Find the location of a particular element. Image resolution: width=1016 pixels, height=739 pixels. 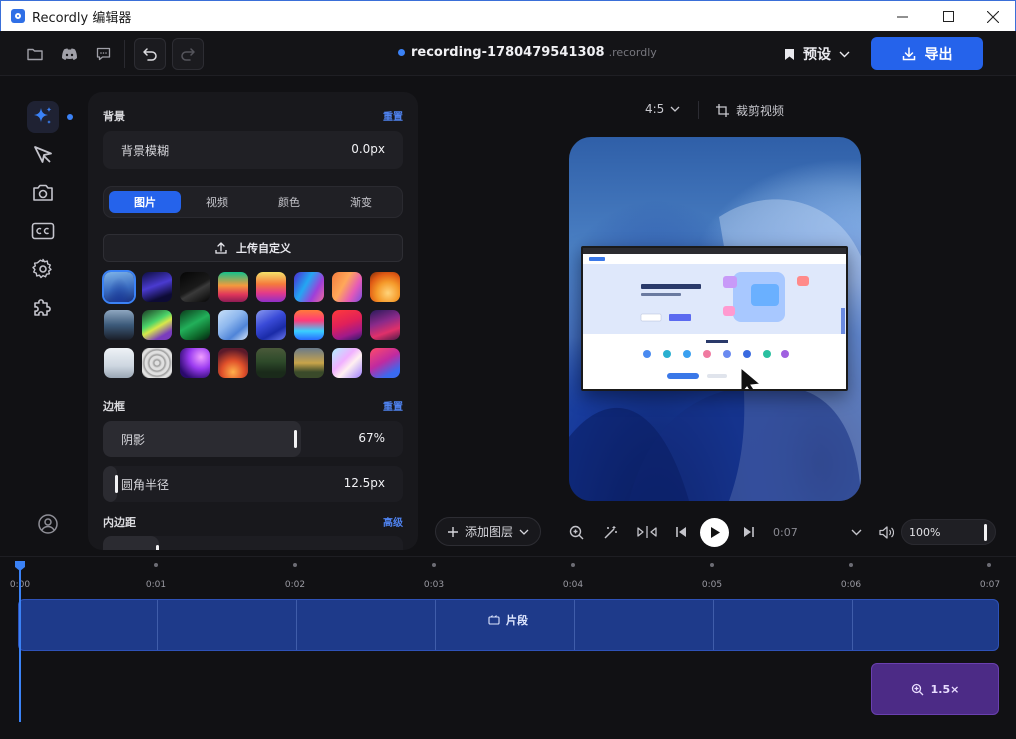

title-bar: Recordly 编辑器 is located at coordinates (508, 15).